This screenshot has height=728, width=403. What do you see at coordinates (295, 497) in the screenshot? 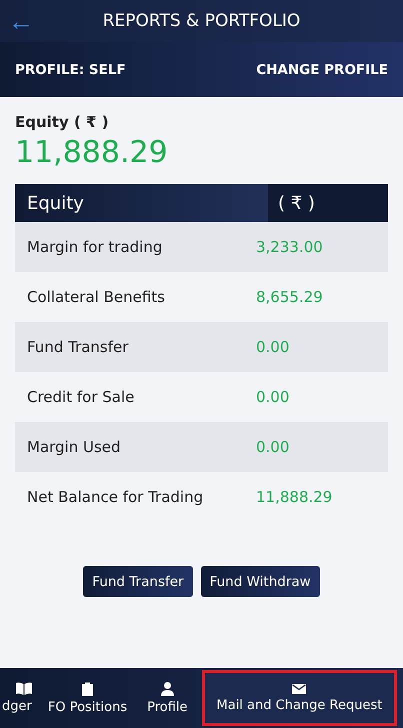
I see `table-cell-text: 11,888.29` at bounding box center [295, 497].